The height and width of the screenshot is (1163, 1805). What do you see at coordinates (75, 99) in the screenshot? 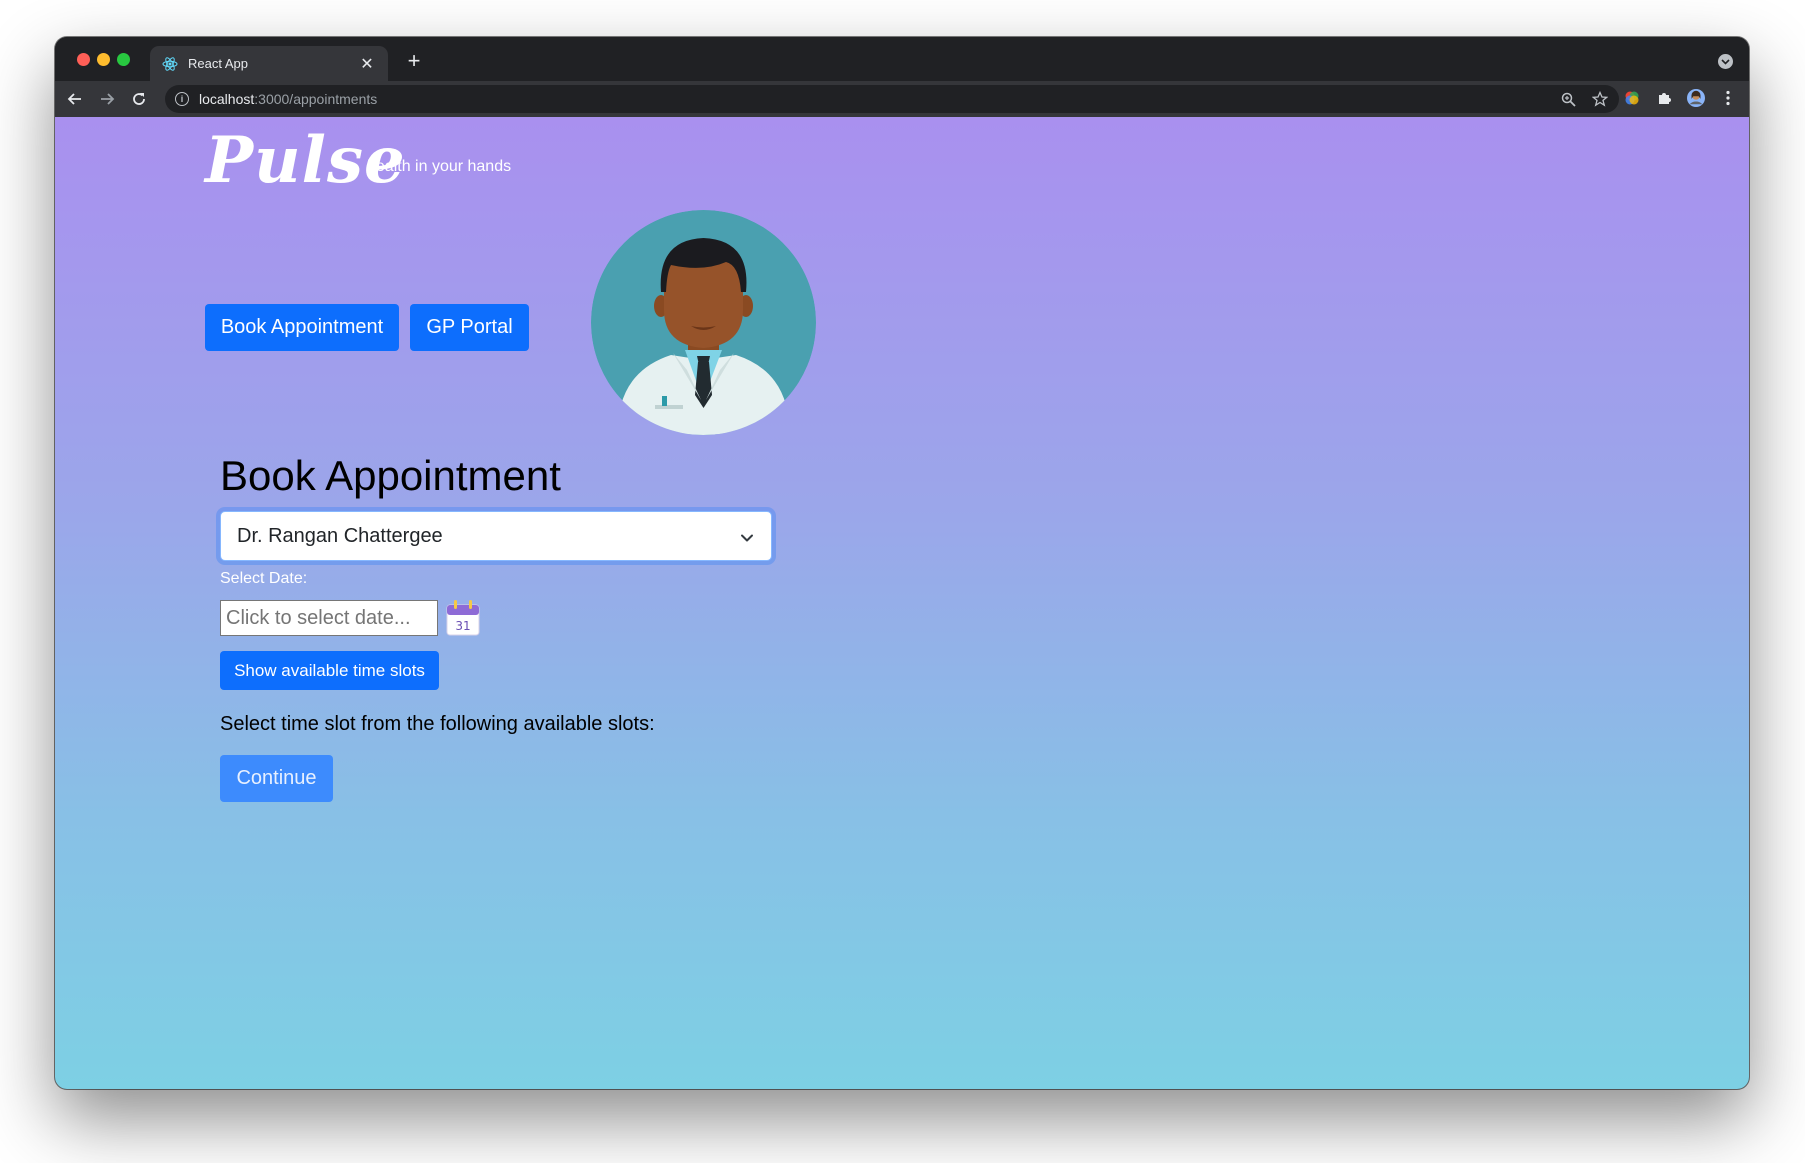
I see `back-icon` at bounding box center [75, 99].